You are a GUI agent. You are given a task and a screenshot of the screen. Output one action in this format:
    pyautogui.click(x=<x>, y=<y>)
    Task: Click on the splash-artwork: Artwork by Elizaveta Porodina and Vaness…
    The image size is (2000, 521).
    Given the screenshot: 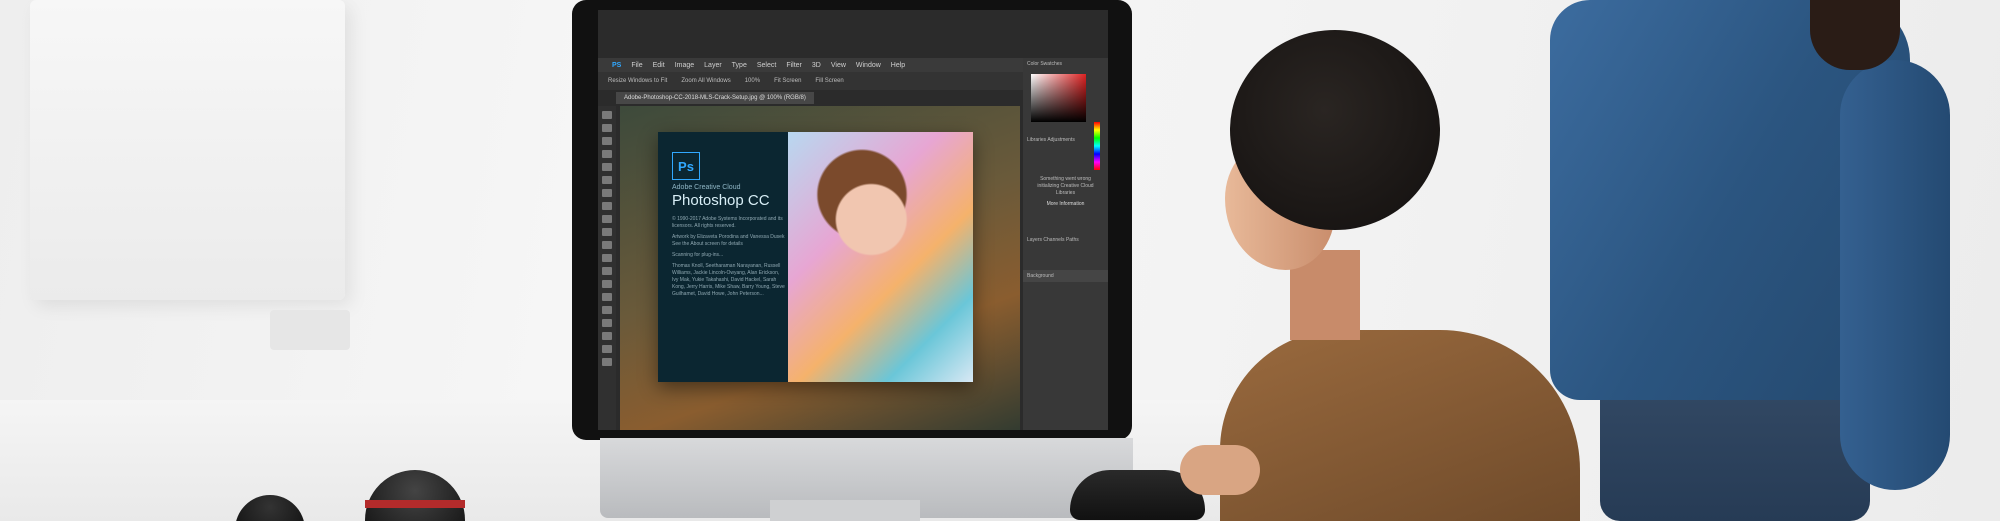 What is the action you would take?
    pyautogui.click(x=728, y=237)
    